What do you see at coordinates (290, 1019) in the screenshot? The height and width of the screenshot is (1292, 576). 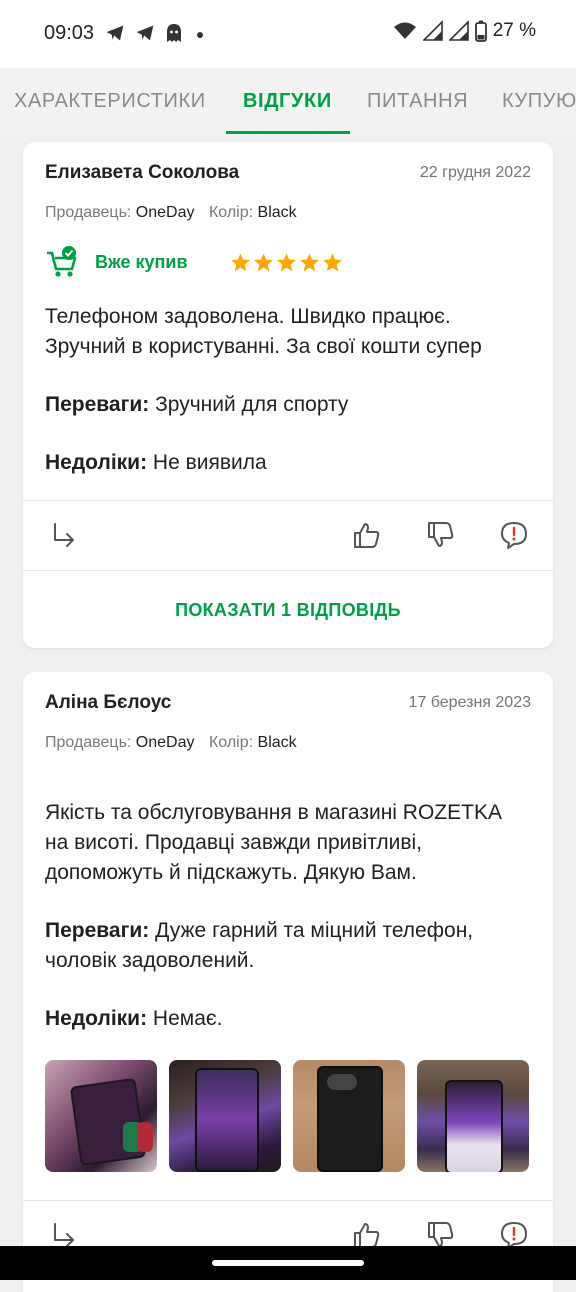 I see `review-cons: Недоліки: Немає.` at bounding box center [290, 1019].